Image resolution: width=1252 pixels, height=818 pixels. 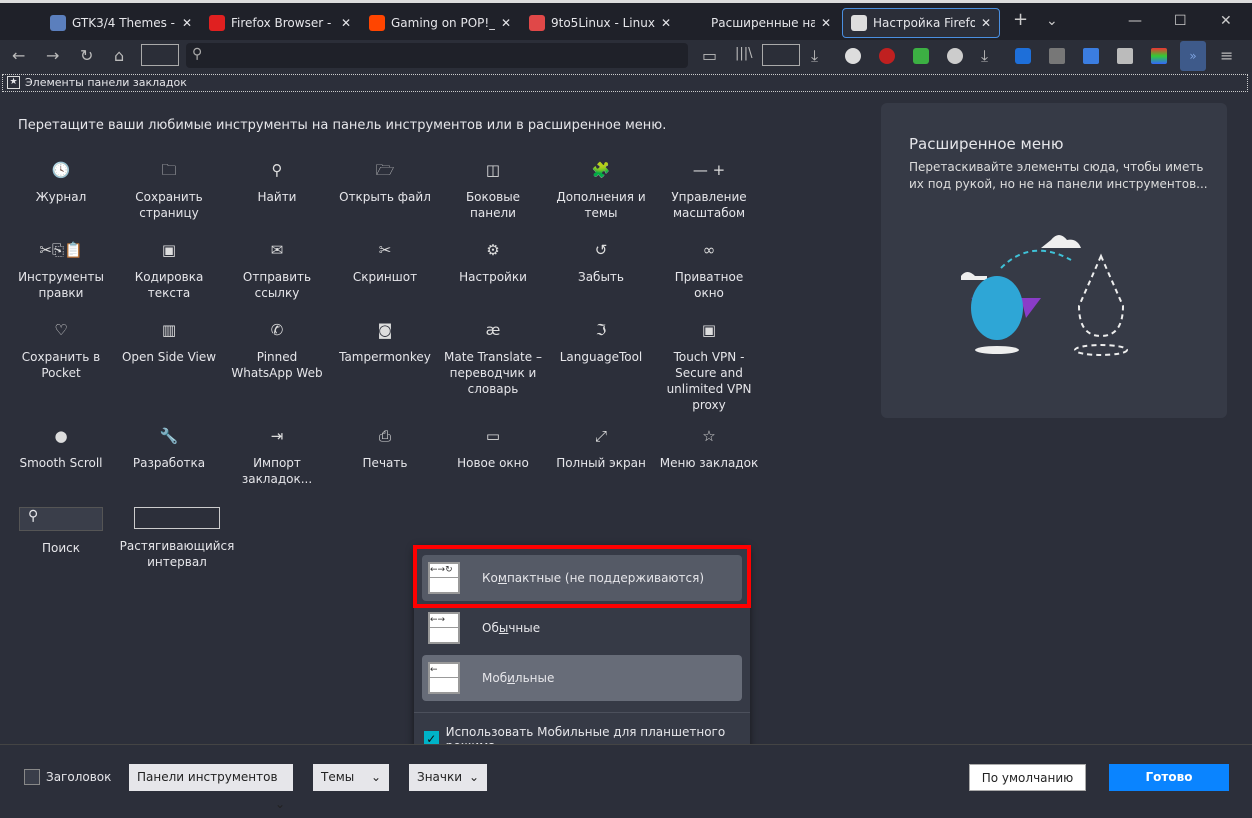 I want to click on palette-item: 🔧 Разработка, so click(x=169, y=449).